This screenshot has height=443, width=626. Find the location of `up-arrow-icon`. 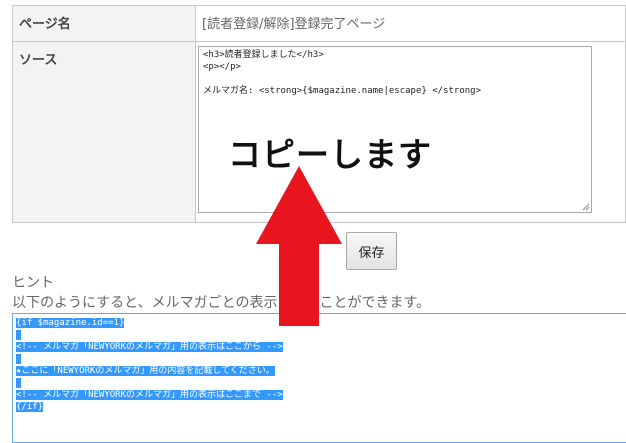

up-arrow-icon is located at coordinates (299, 246).